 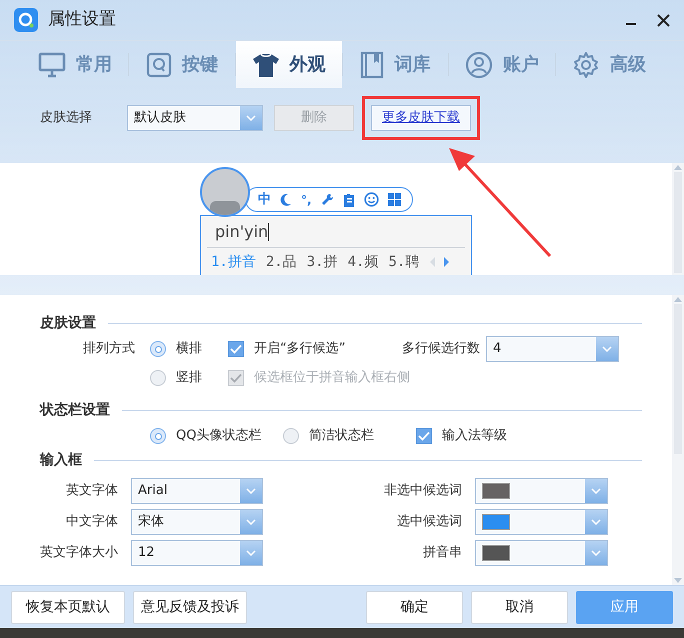 What do you see at coordinates (663, 20) in the screenshot?
I see `close-icon` at bounding box center [663, 20].